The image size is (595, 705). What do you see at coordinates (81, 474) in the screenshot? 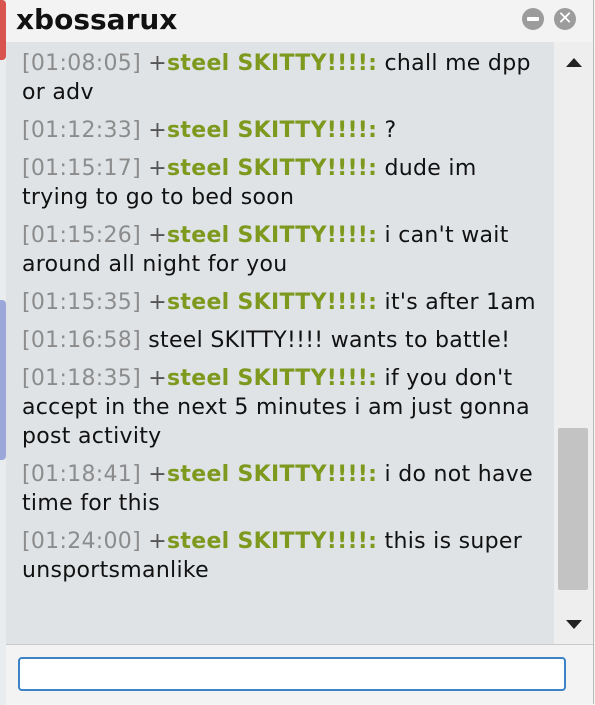
I see `message-timestamp: [01:18:41]` at bounding box center [81, 474].